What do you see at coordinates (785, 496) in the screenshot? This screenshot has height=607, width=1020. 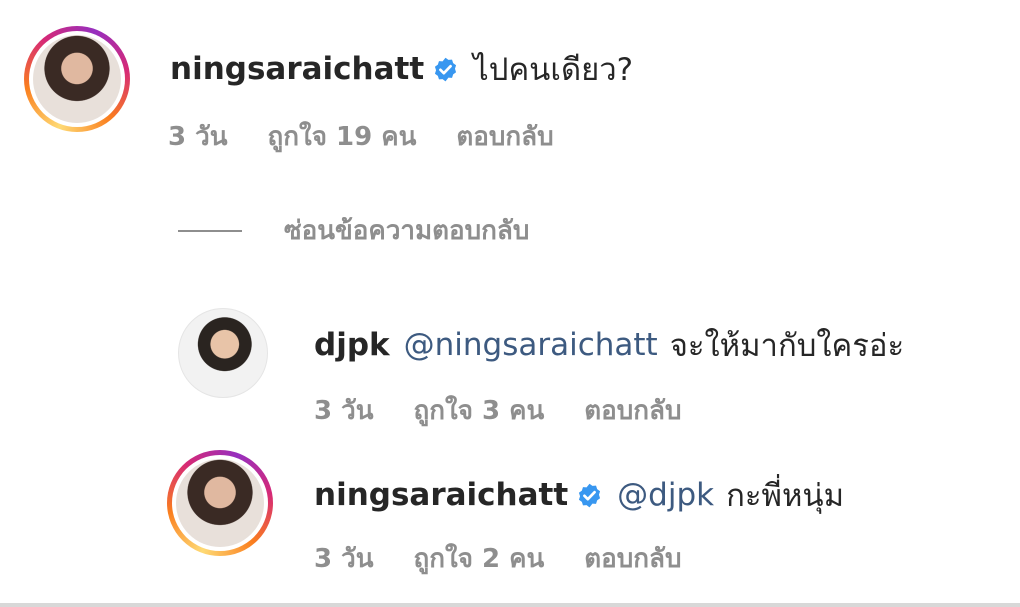 I see `comment-text: กะพี่หนุ่ม` at bounding box center [785, 496].